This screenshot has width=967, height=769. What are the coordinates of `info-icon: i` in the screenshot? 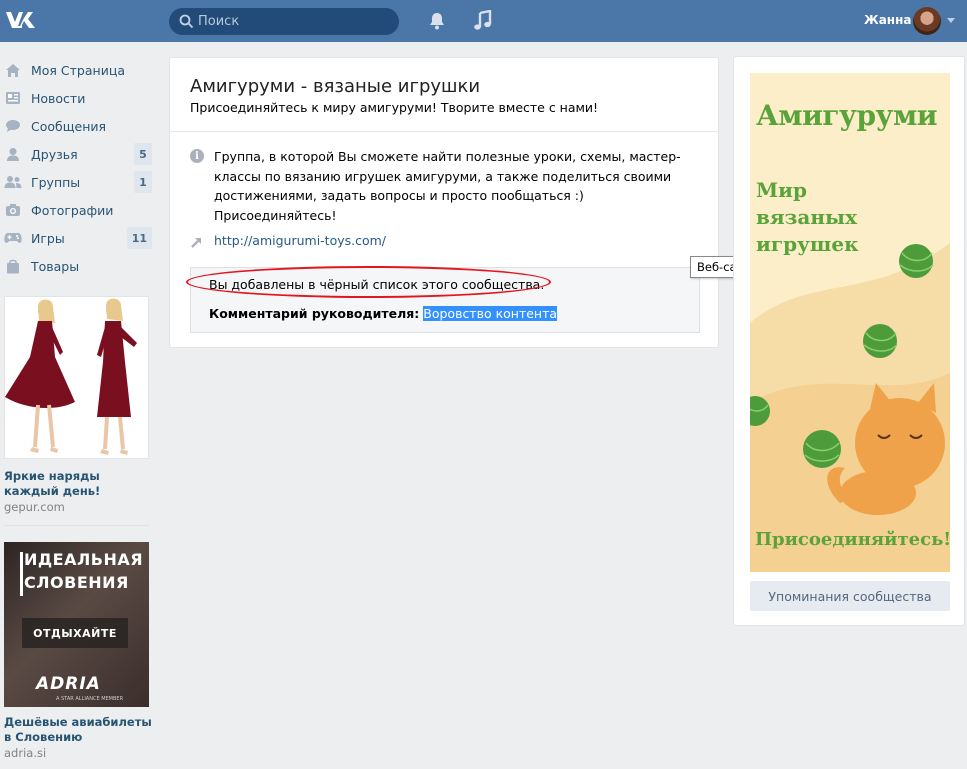 It's located at (197, 156).